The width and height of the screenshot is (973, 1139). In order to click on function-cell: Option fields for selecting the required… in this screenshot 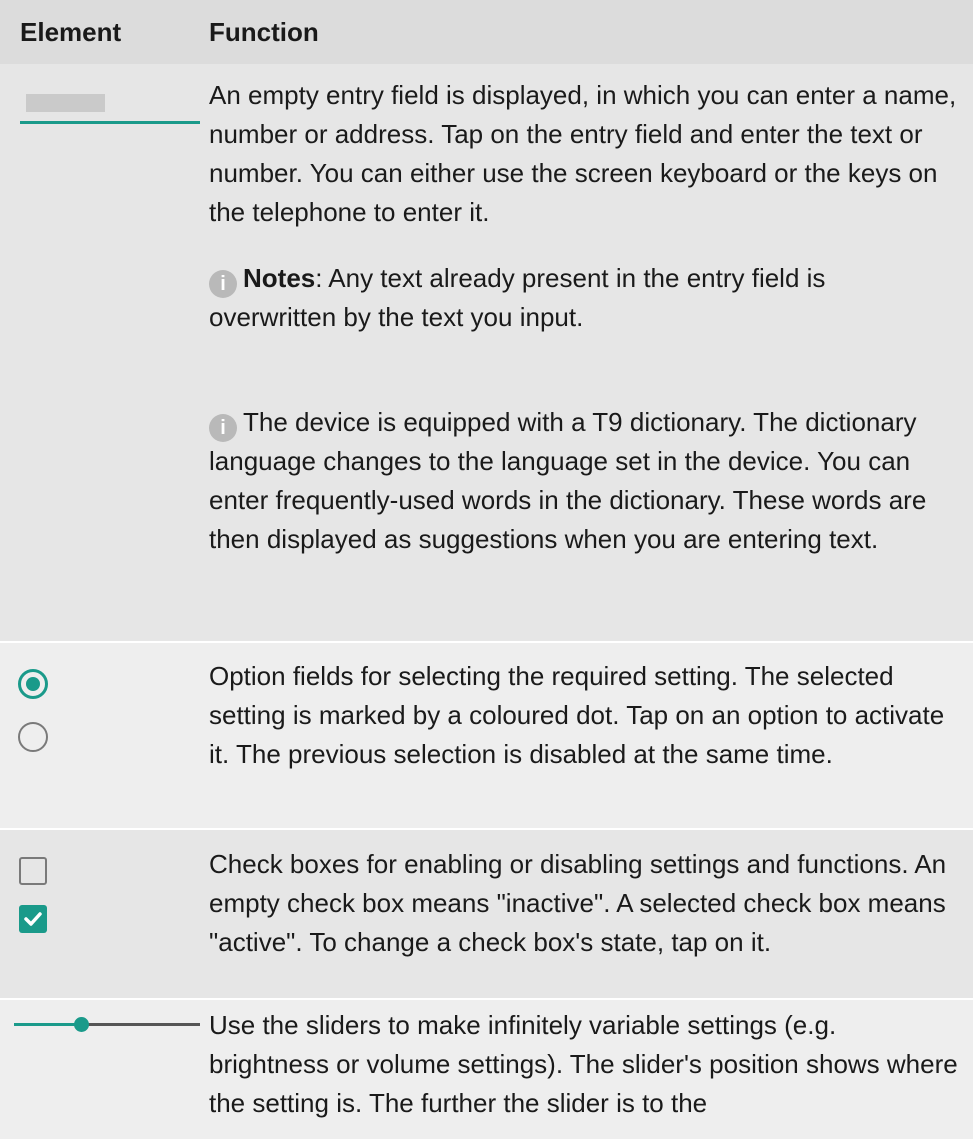, I will do `click(584, 715)`.